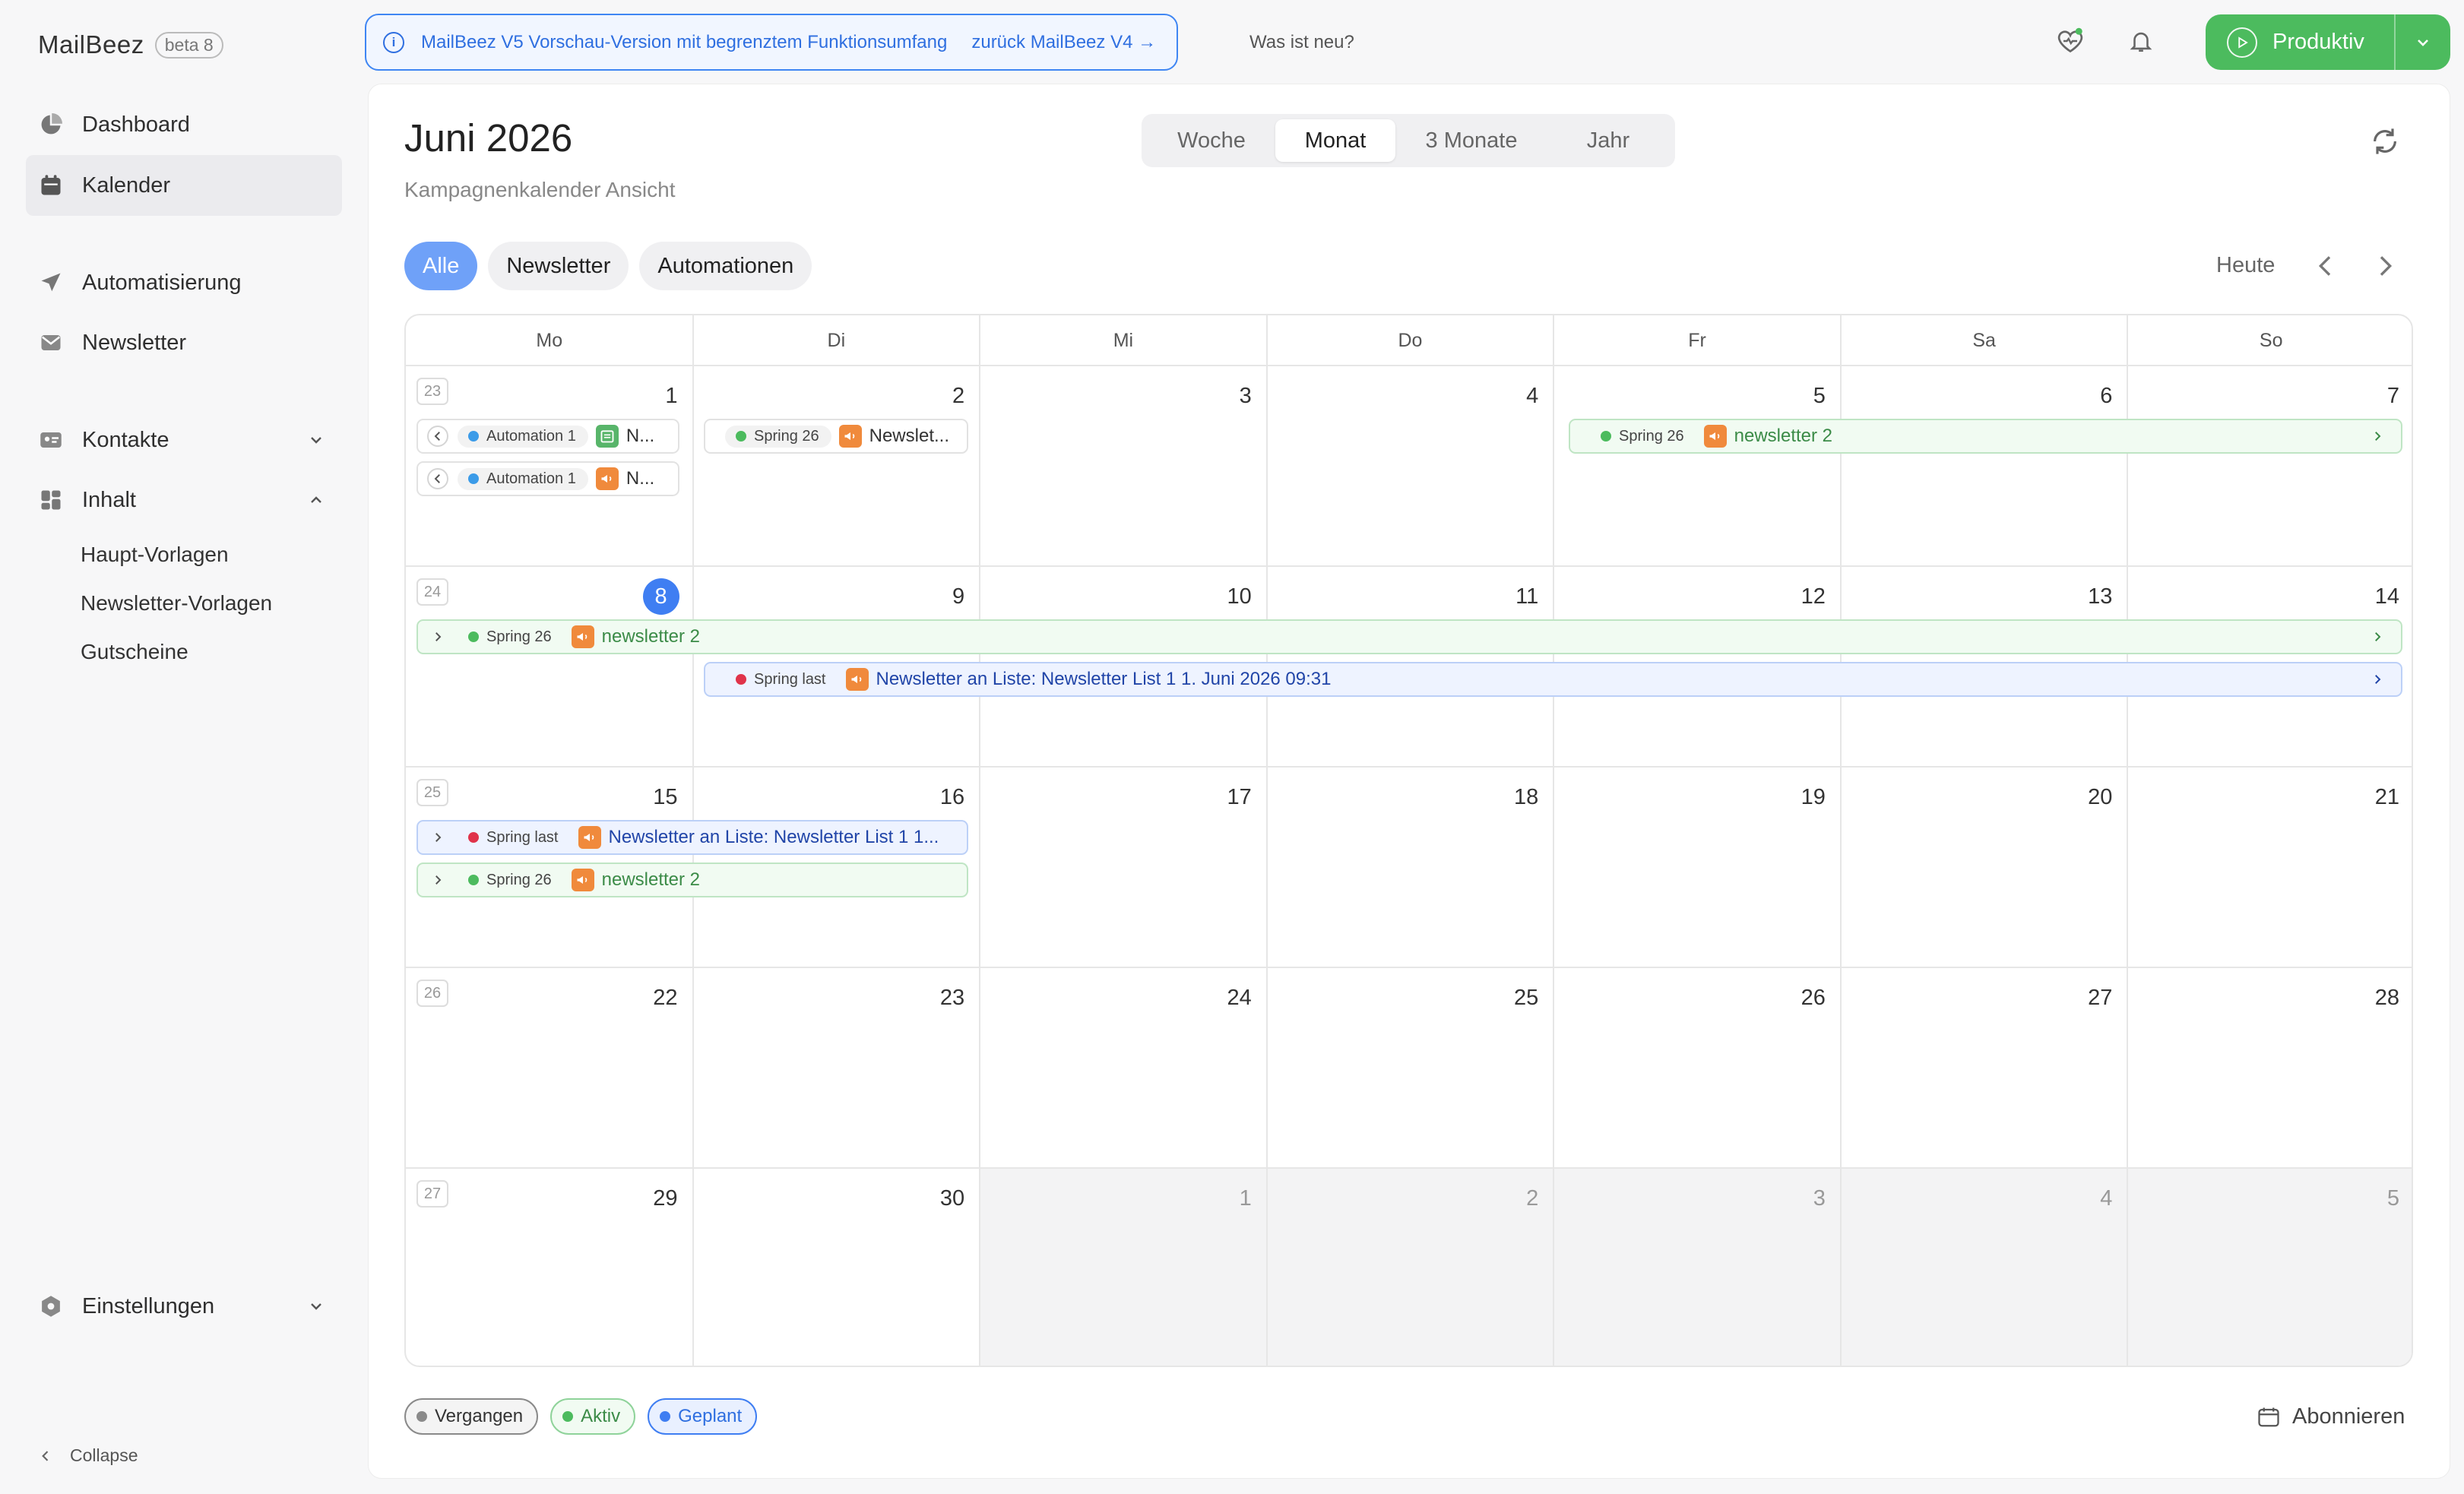  I want to click on brand: MailBeez beta 8, so click(130, 44).